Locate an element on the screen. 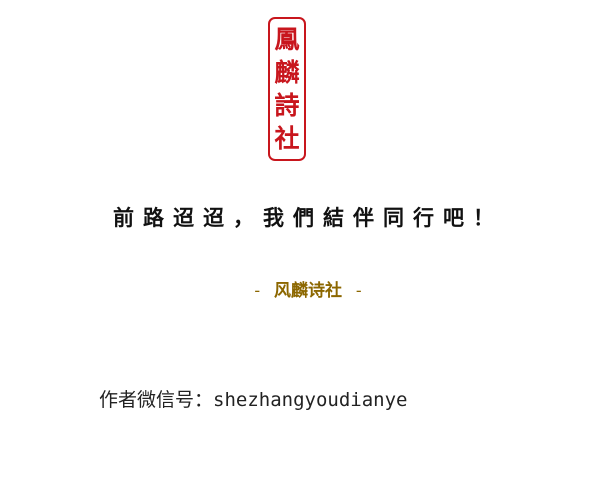  society-name: 风麟诗社 is located at coordinates (308, 291).